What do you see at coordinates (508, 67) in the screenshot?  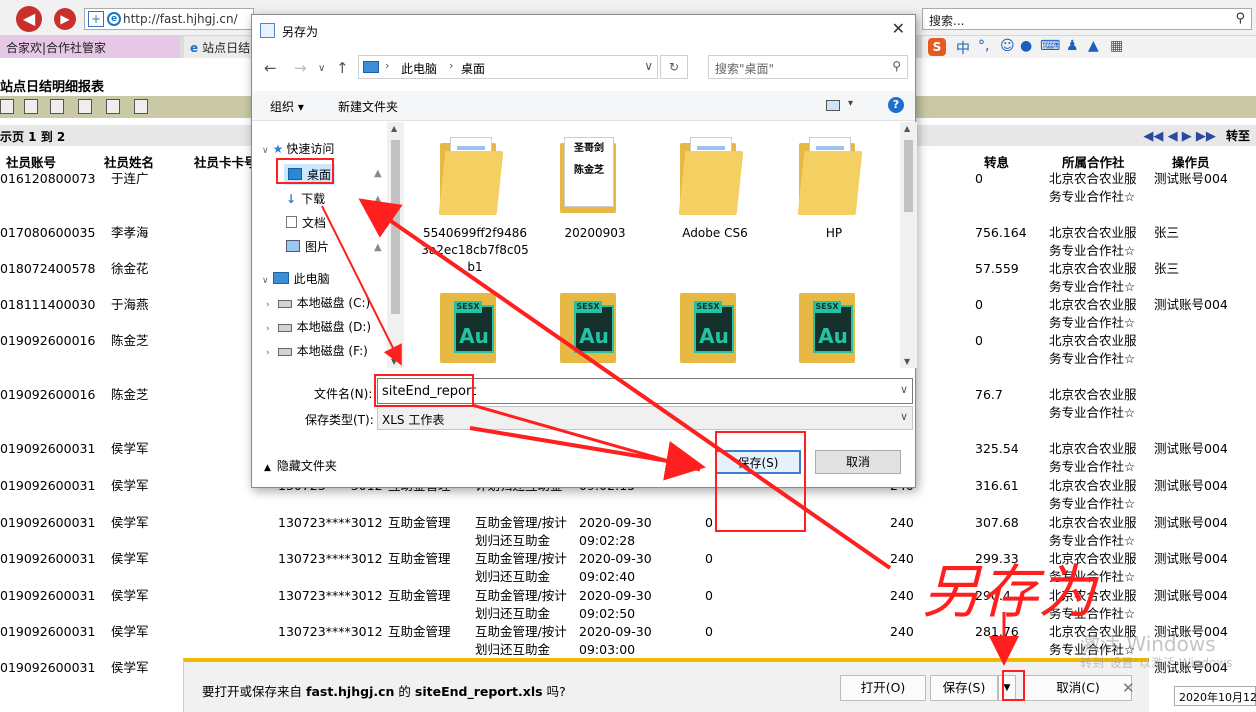 I see `breadcrumb: › 此电脑 › 桌面 ∨` at bounding box center [508, 67].